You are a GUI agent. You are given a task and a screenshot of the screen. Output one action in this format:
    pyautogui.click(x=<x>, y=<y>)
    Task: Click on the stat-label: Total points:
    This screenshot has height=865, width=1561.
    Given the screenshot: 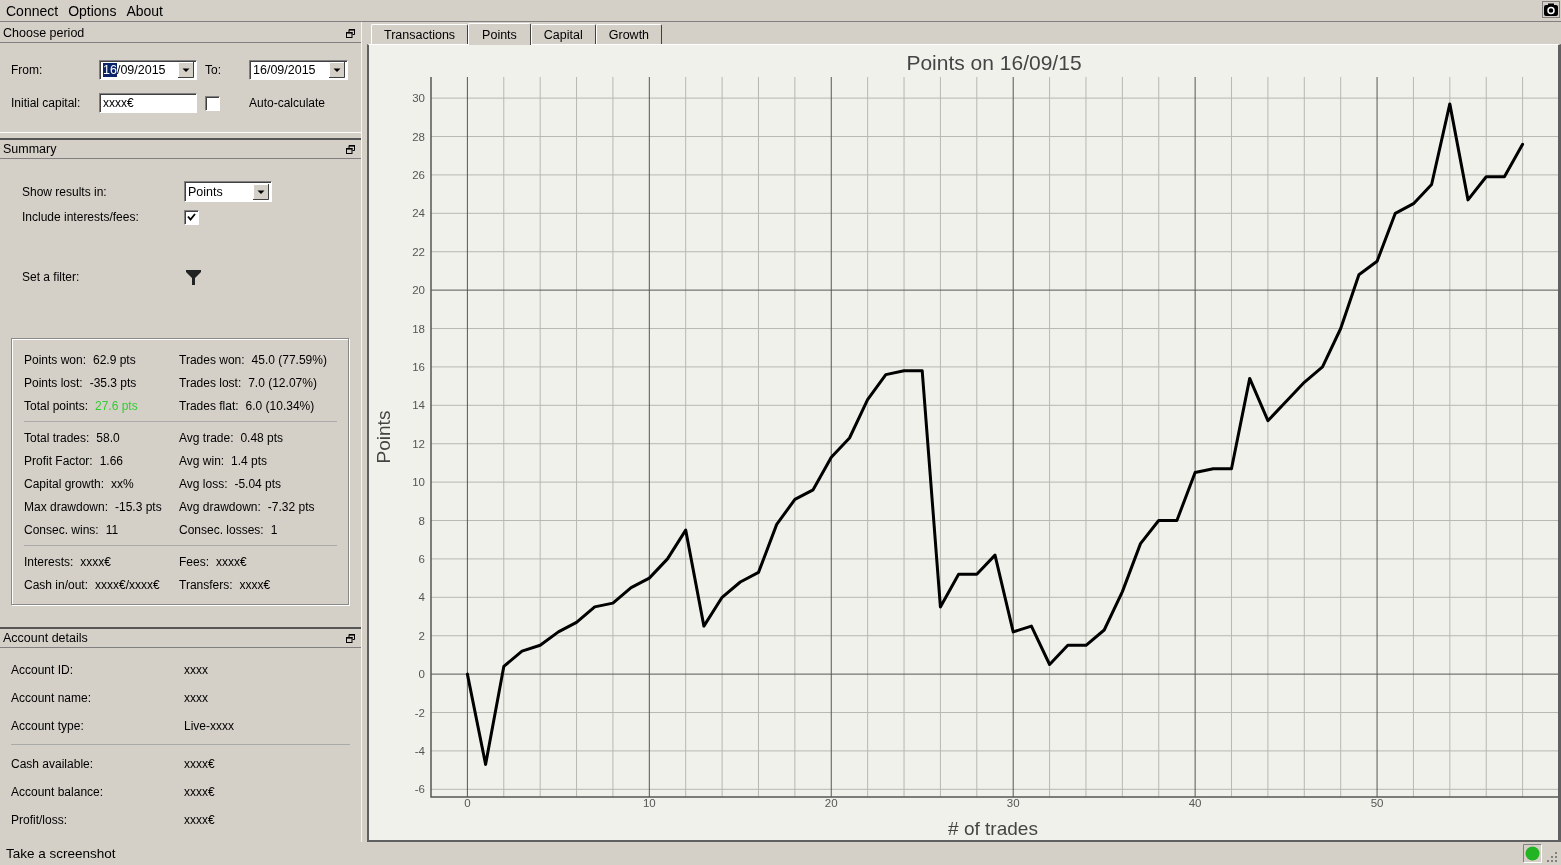 What is the action you would take?
    pyautogui.click(x=56, y=405)
    